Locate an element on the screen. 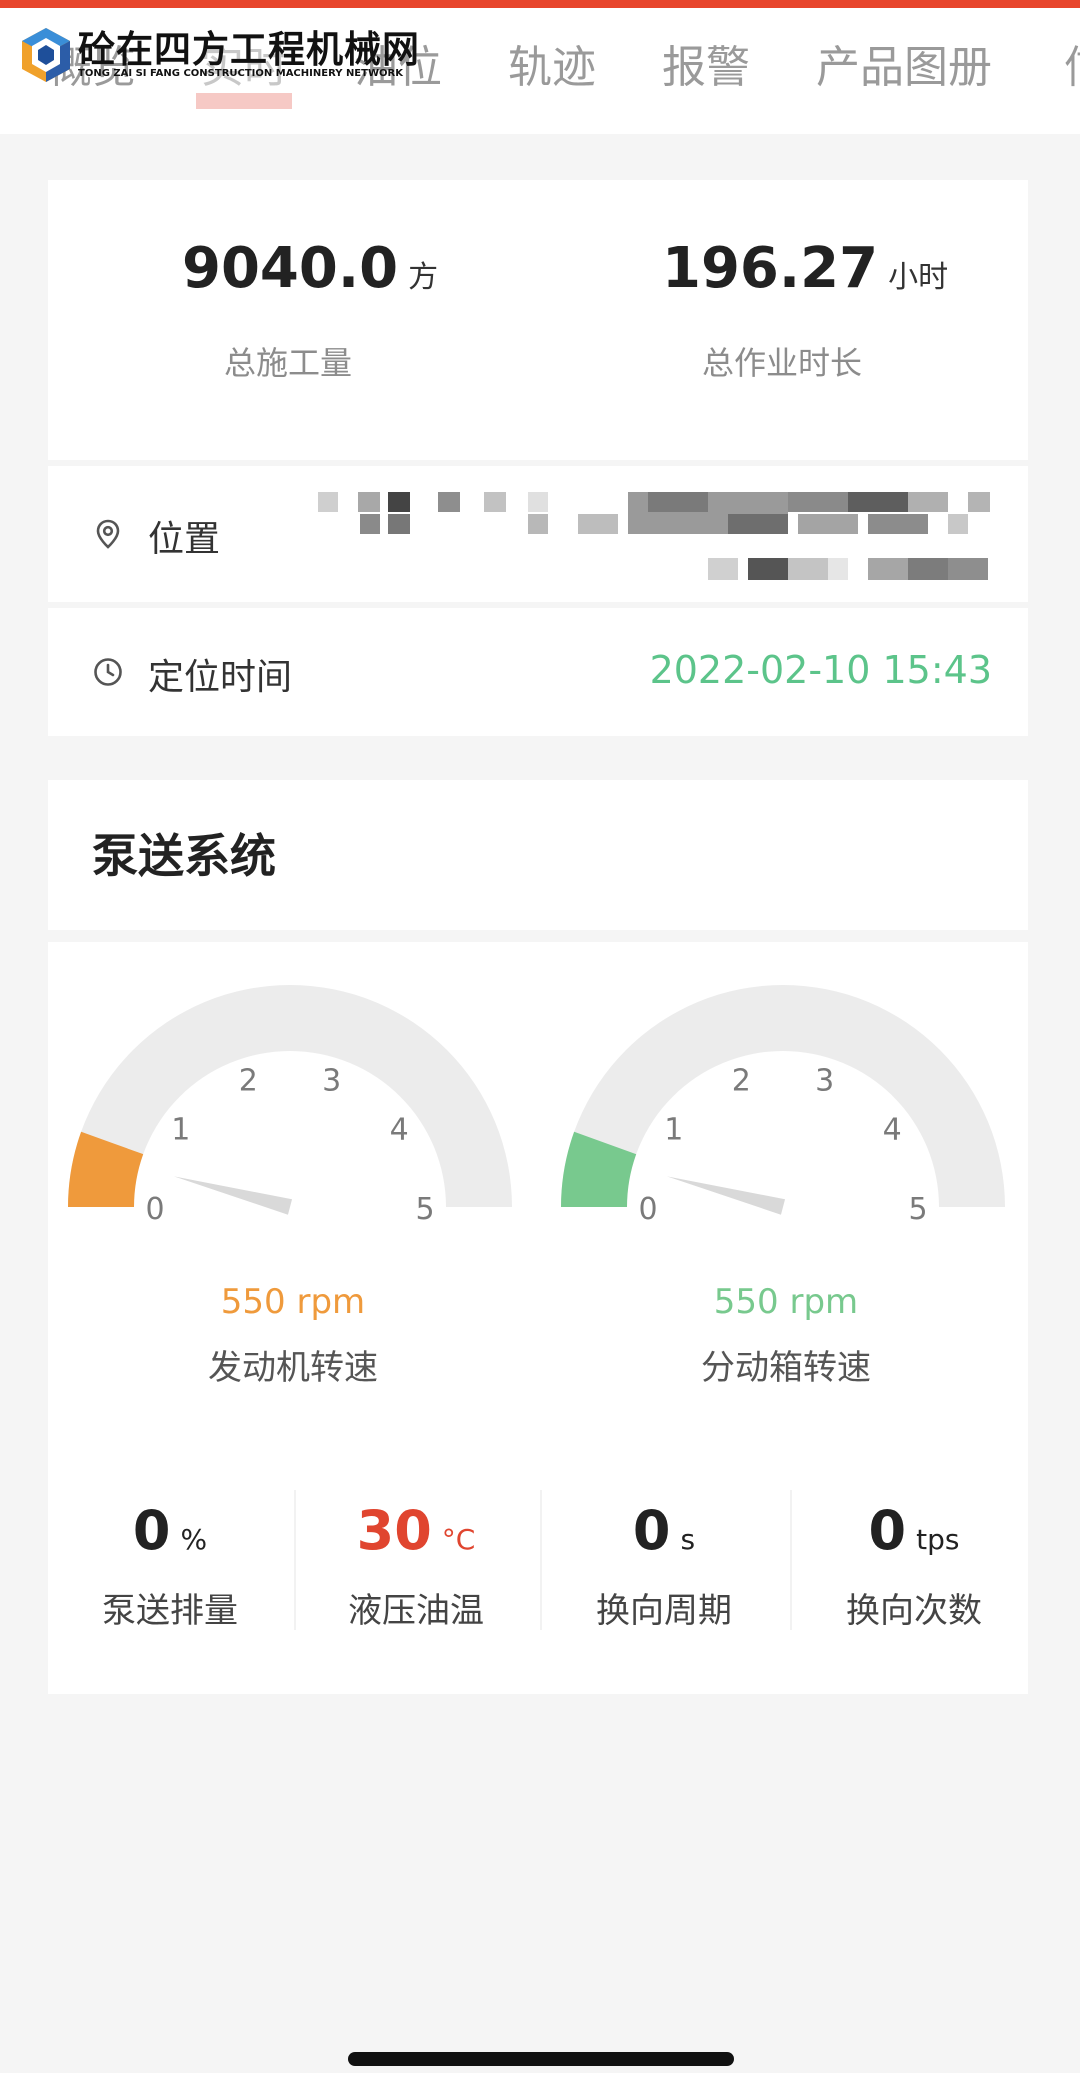 This screenshot has width=1080, height=2073. locate-time-label: 定位时间 is located at coordinates (220, 677).